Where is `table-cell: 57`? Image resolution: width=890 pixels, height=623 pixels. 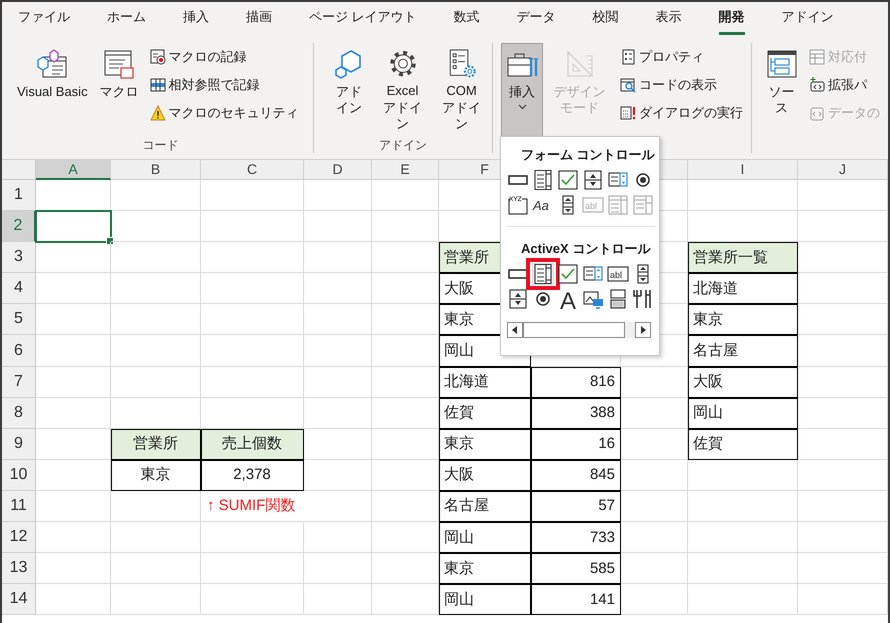 table-cell: 57 is located at coordinates (576, 506).